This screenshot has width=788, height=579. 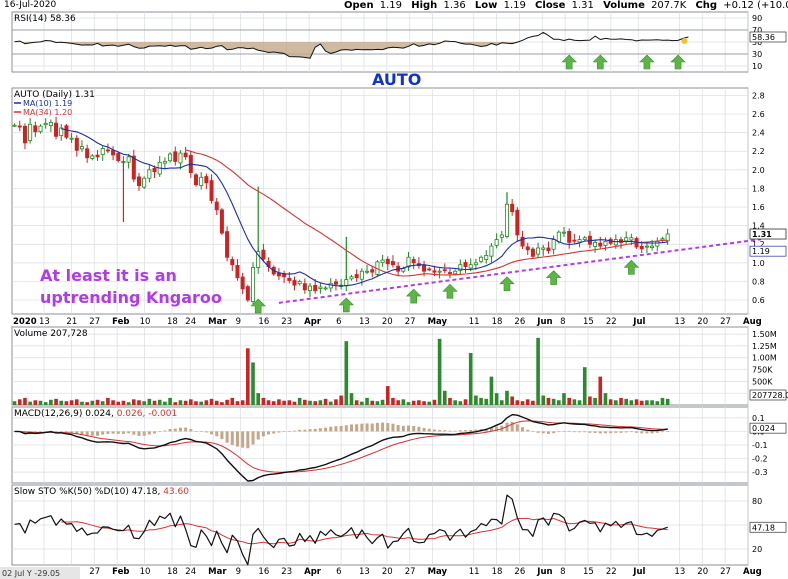 What do you see at coordinates (758, 207) in the screenshot?
I see `price-y-tick-label: 1.6` at bounding box center [758, 207].